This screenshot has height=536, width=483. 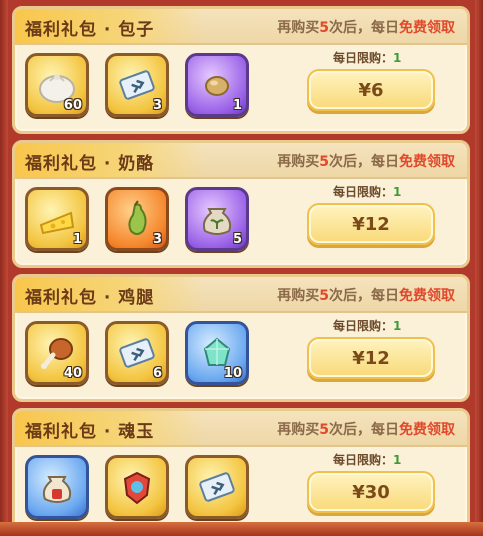 I want to click on item-quantity: 6, so click(x=157, y=373).